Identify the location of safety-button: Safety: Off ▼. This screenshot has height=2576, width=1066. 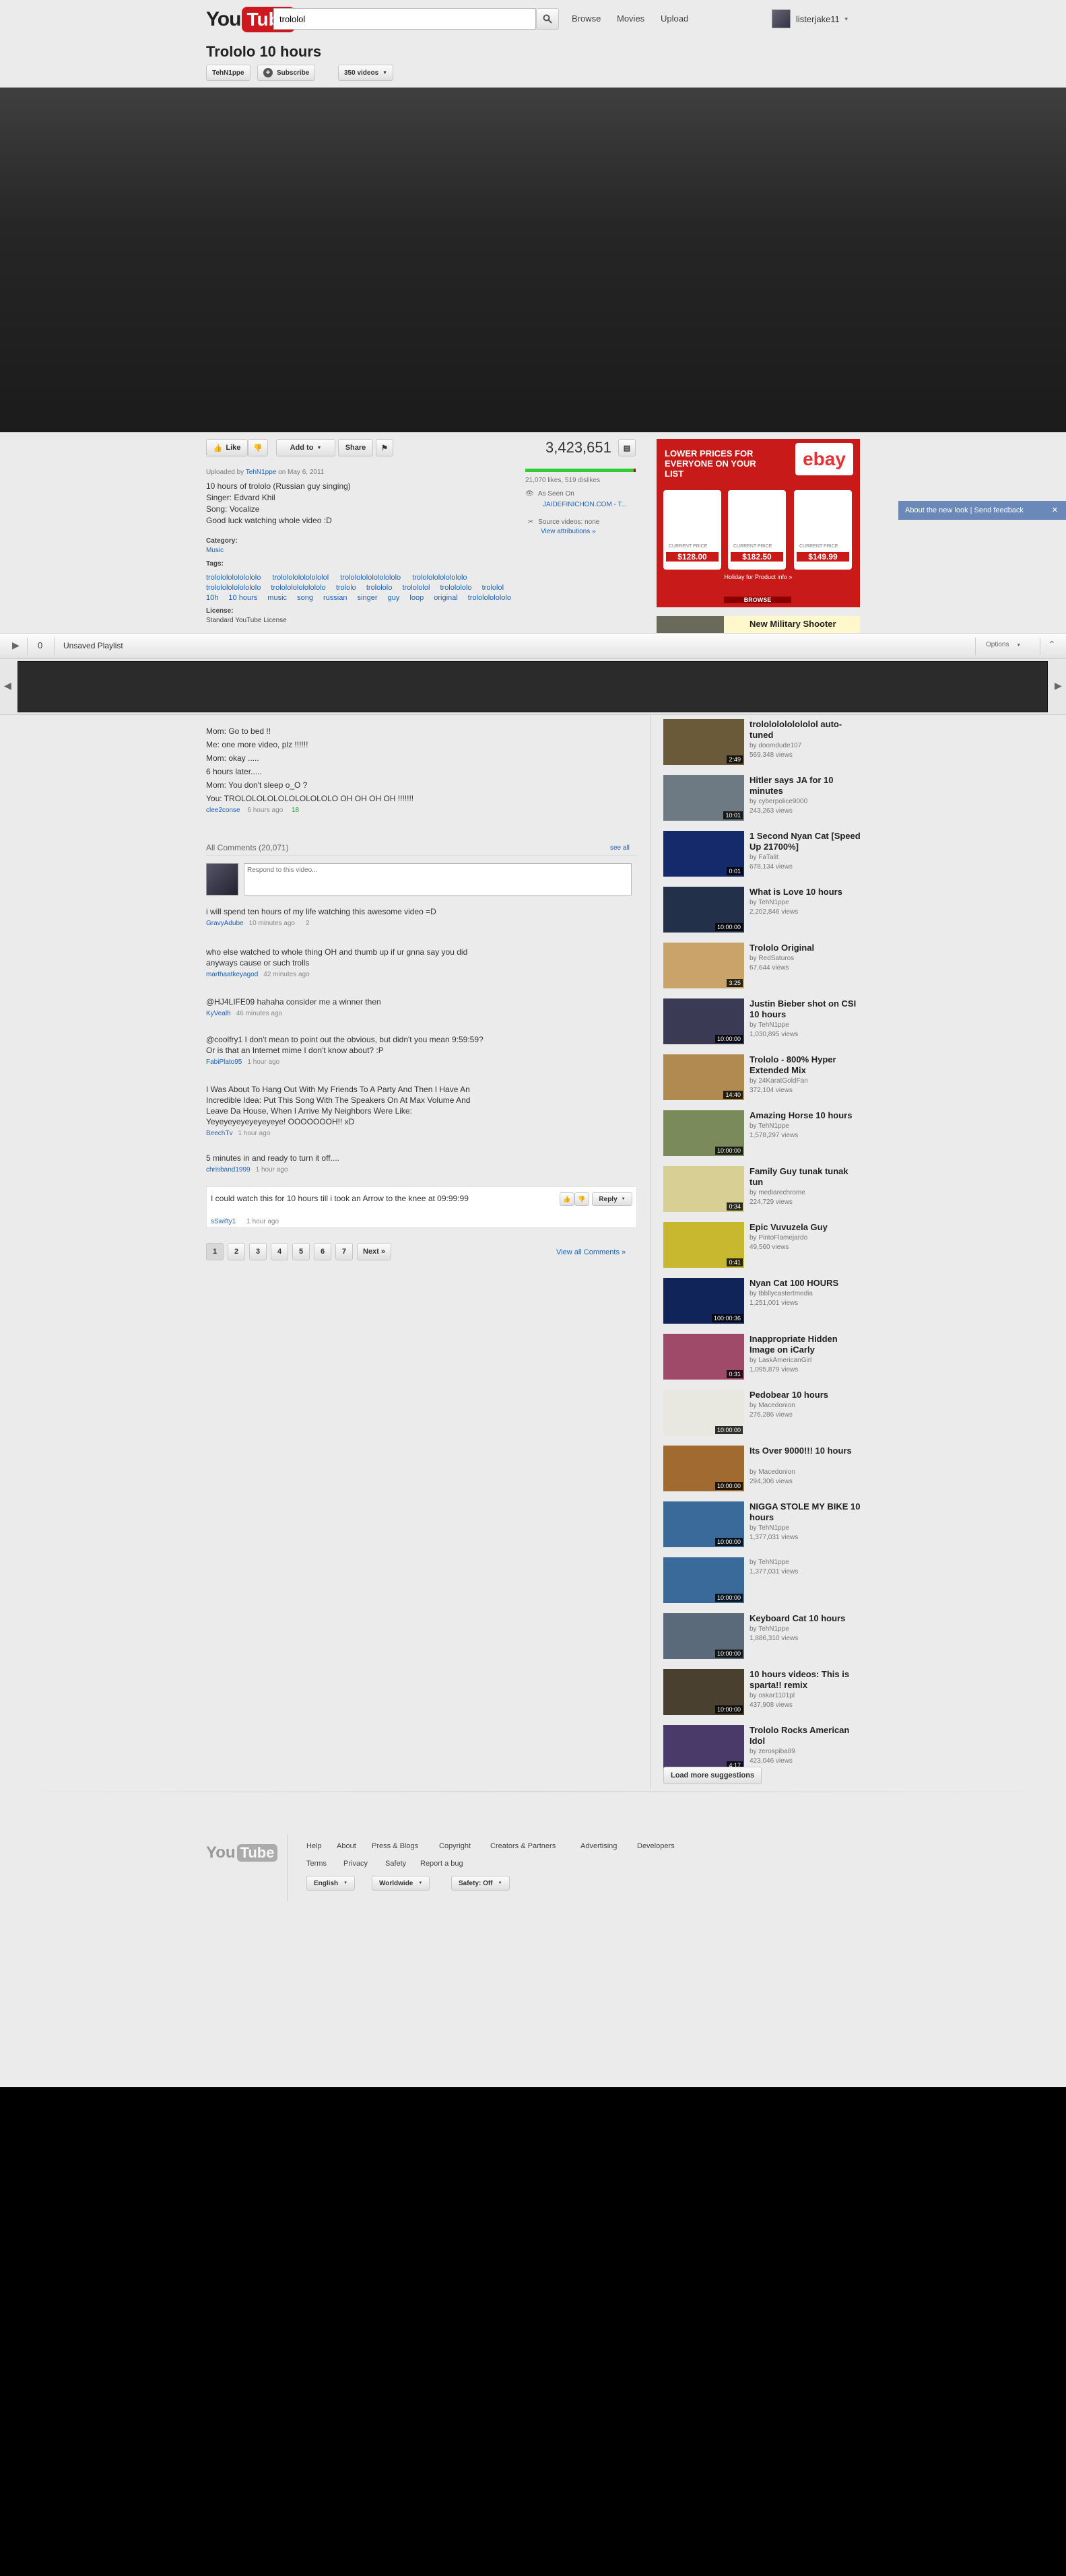
(480, 1883).